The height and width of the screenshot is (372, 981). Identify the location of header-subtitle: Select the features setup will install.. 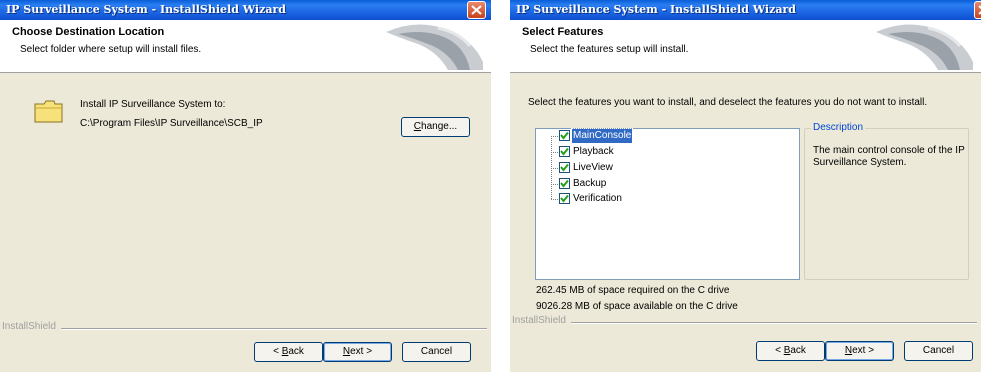
(609, 49).